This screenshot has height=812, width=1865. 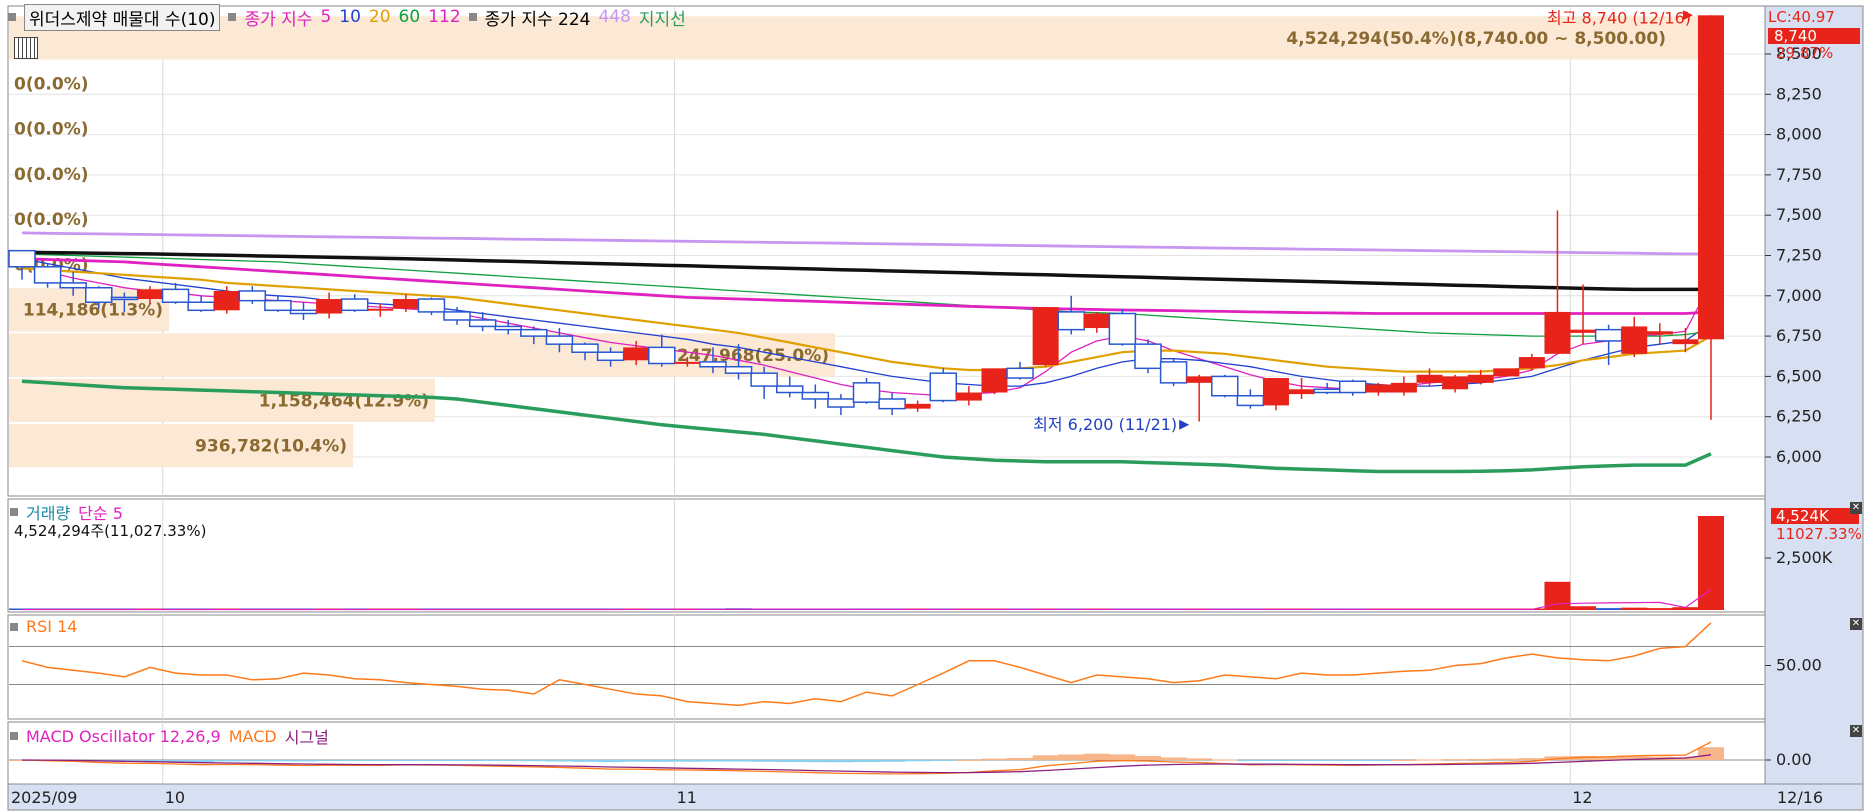 I want to click on price-tick-label: 7,000, so click(x=1799, y=295).